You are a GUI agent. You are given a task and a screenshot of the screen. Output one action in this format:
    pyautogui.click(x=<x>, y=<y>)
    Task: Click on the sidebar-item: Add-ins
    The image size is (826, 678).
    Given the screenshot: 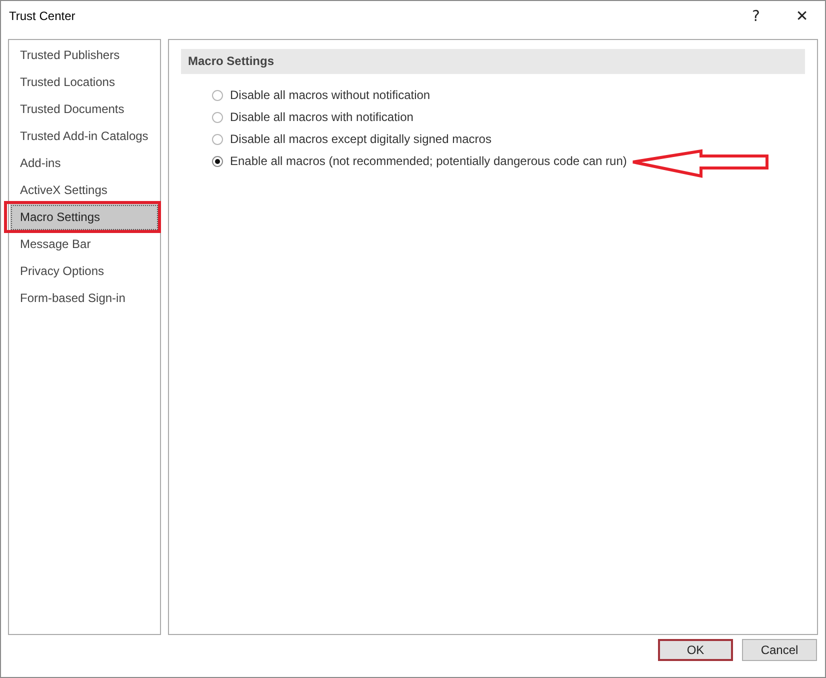 What is the action you would take?
    pyautogui.click(x=84, y=163)
    